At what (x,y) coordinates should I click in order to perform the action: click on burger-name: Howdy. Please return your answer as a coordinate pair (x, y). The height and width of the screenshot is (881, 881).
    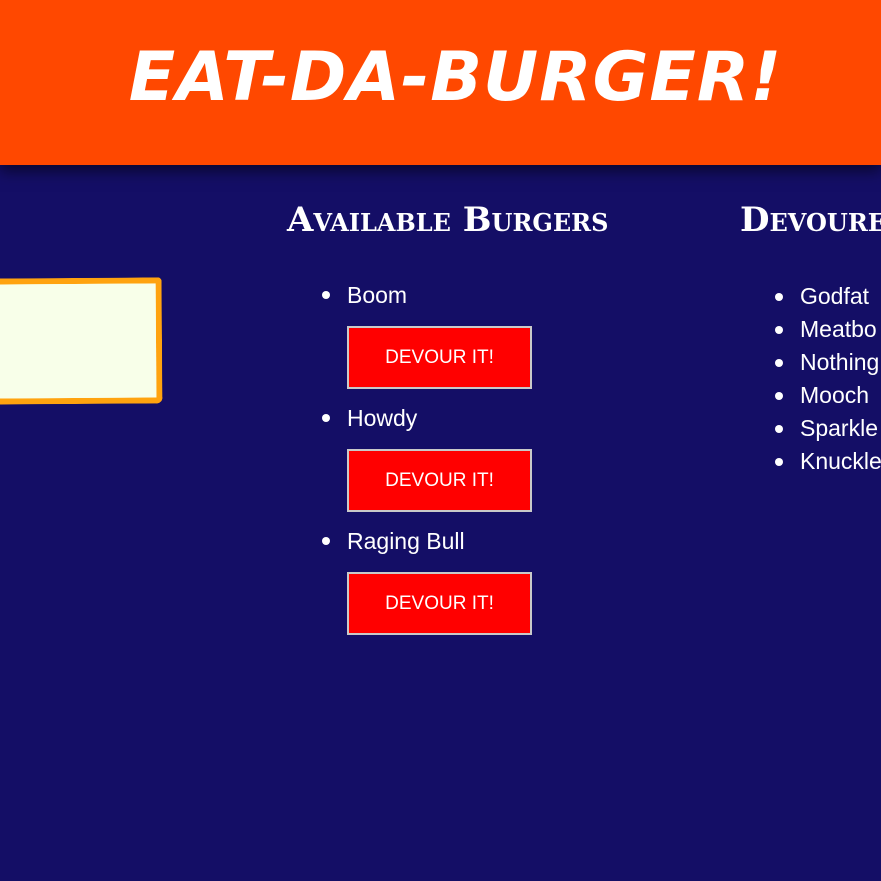
    Looking at the image, I should click on (382, 417).